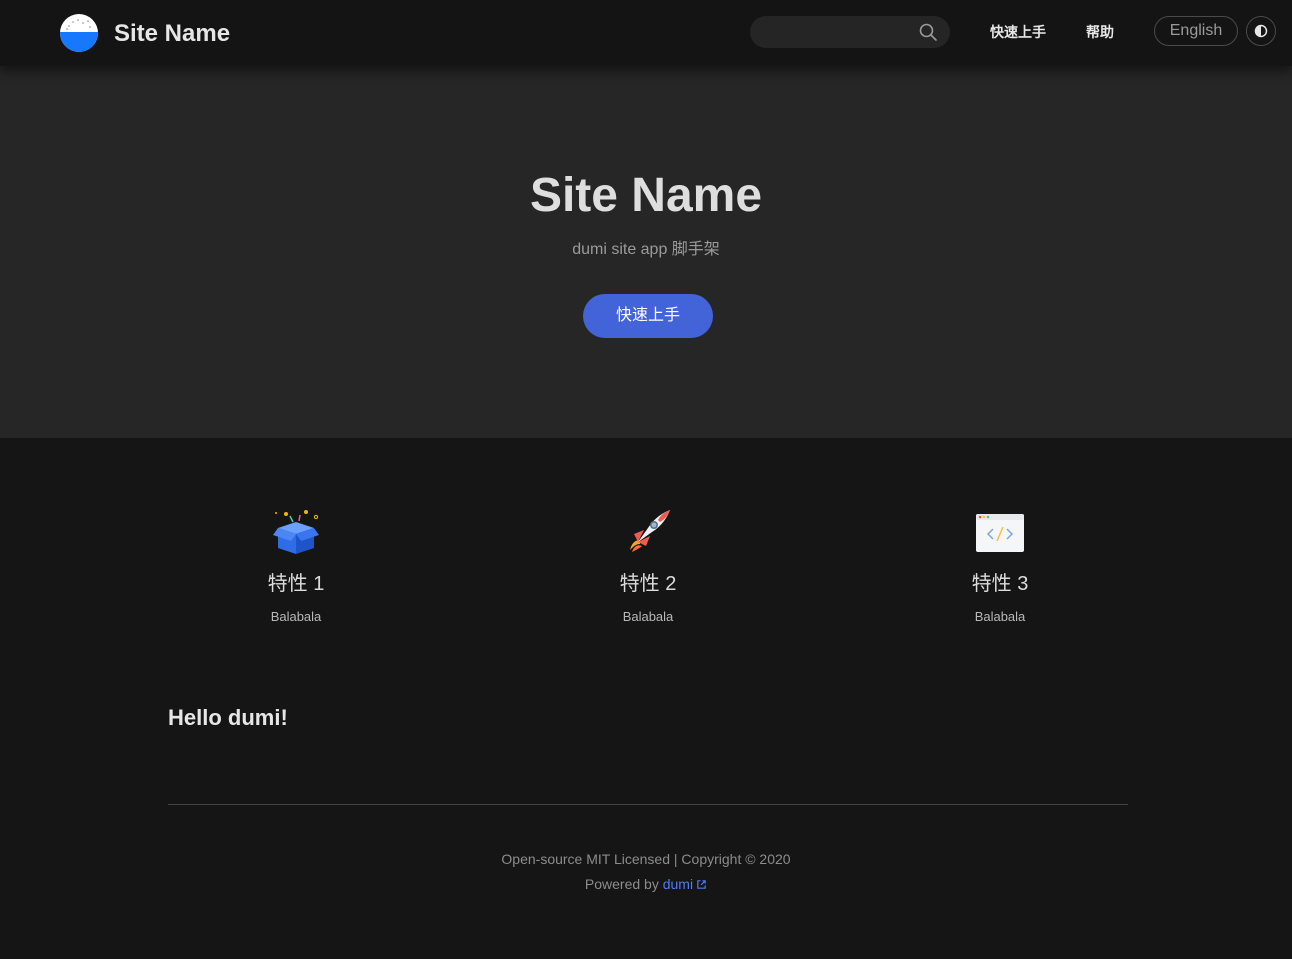  What do you see at coordinates (646, 33) in the screenshot?
I see `navbar: Site Name 快速上手 帮助 English` at bounding box center [646, 33].